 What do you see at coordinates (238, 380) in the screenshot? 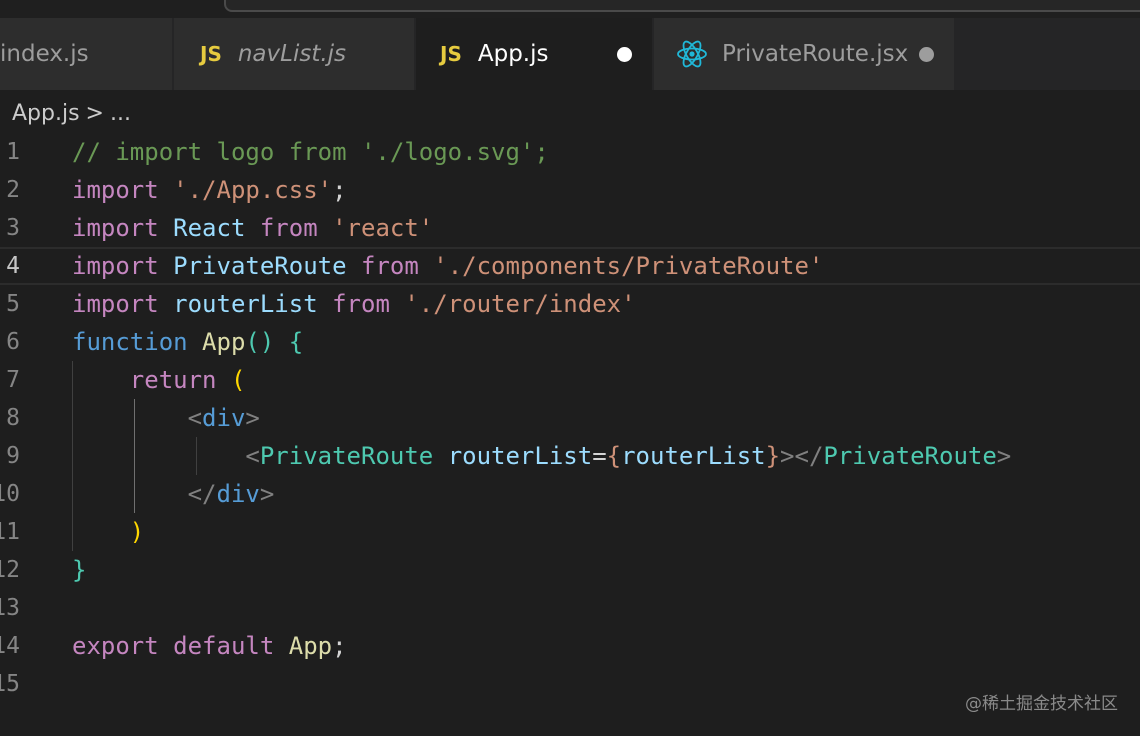
I see `code-token: (` at bounding box center [238, 380].